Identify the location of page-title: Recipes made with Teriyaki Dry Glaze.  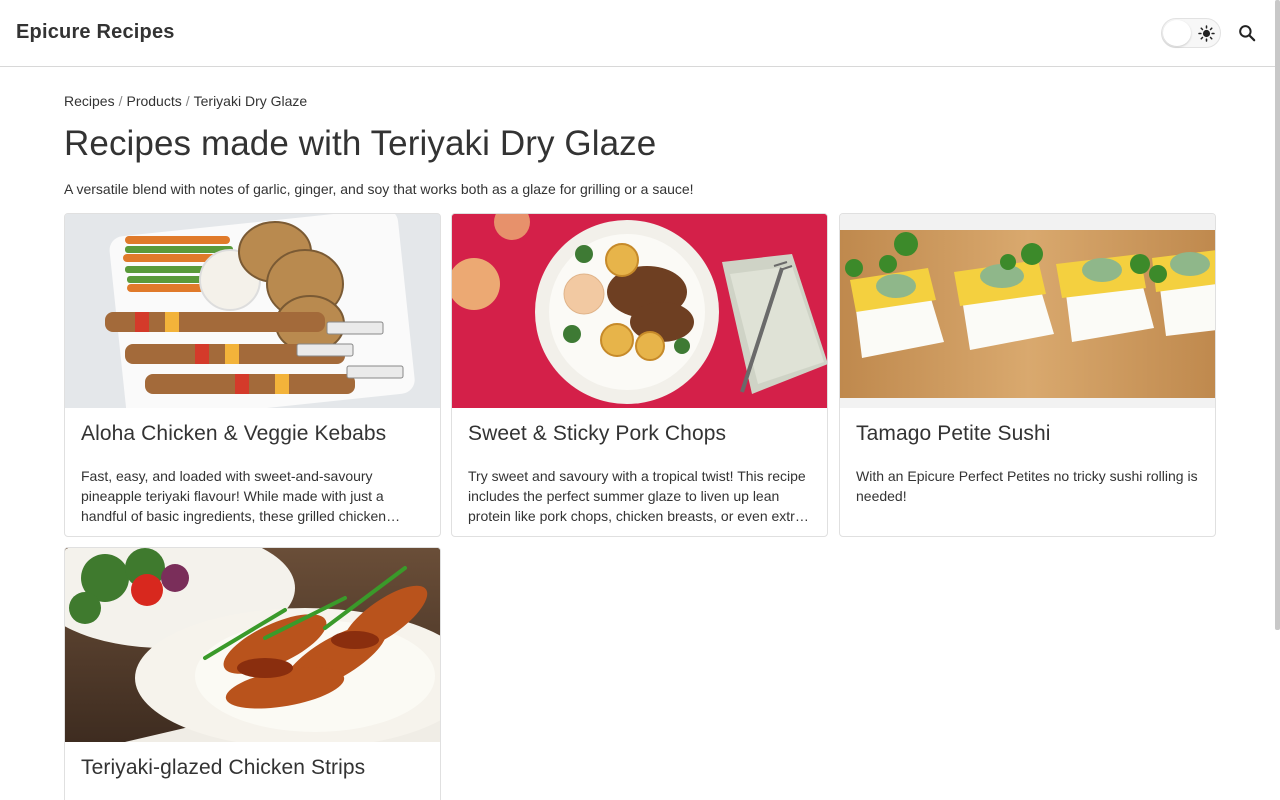
(360, 143).